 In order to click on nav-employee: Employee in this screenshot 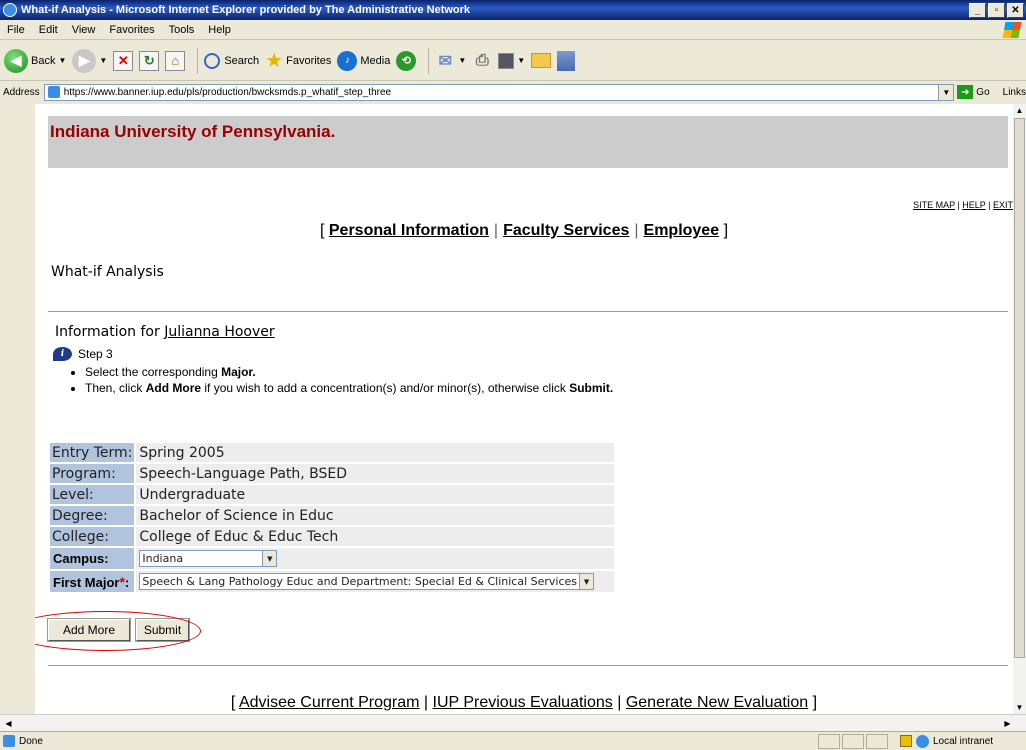, I will do `click(682, 230)`.